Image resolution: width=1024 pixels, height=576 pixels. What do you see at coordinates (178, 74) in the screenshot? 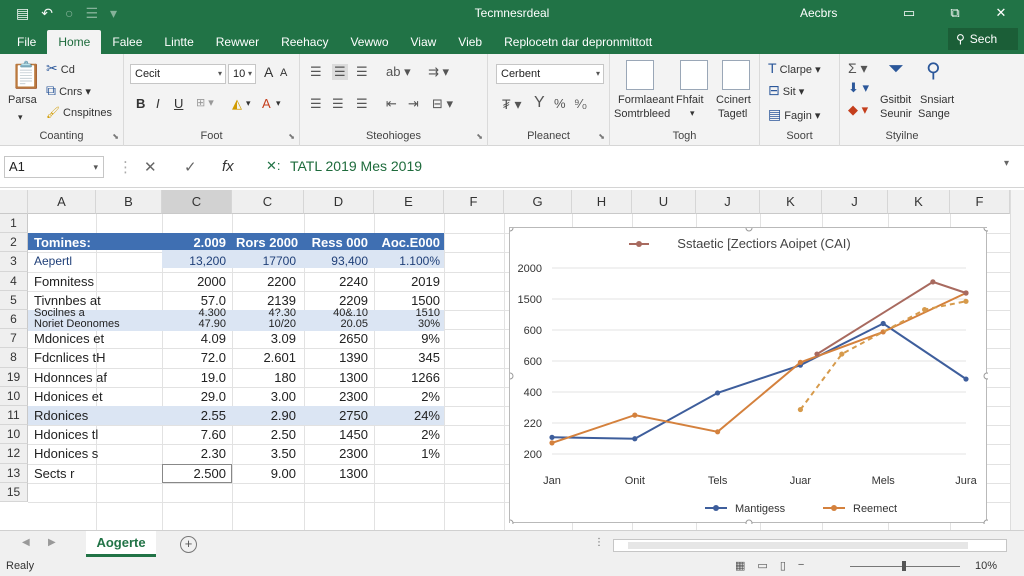
I see `font-name-combo: Cecit ▾` at bounding box center [178, 74].